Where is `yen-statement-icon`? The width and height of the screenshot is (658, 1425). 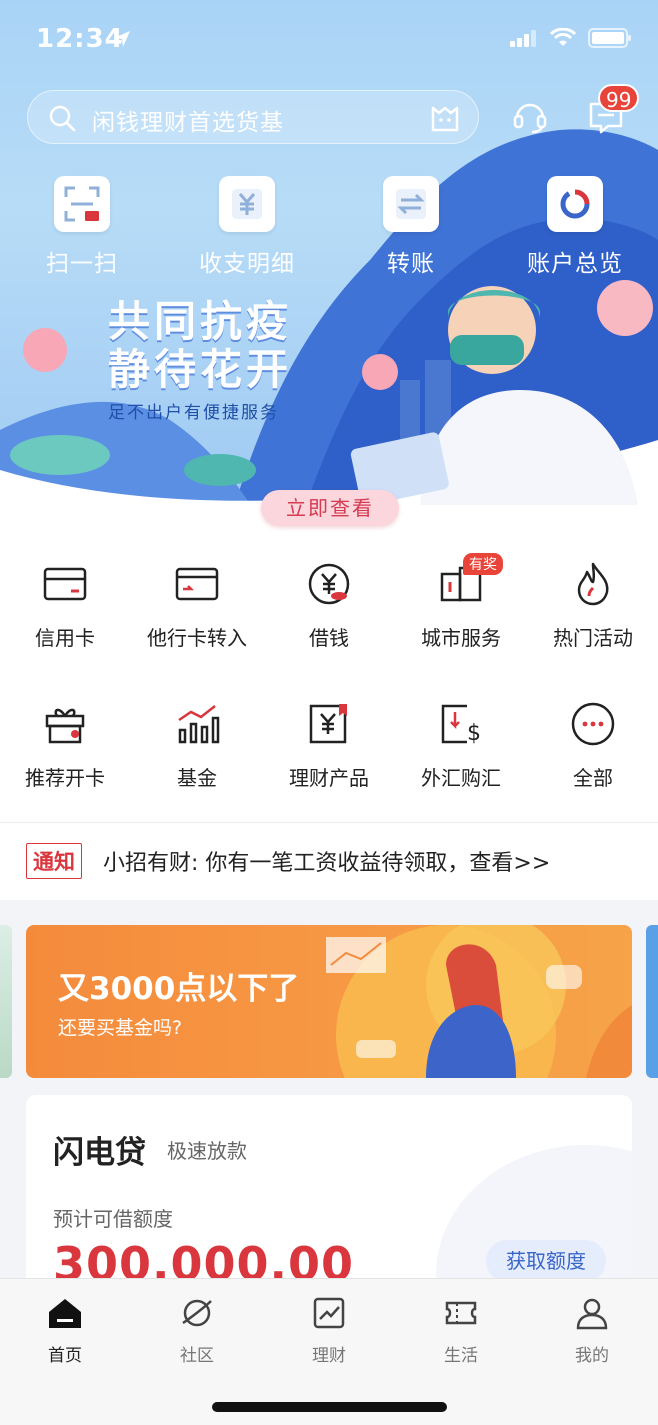
yen-statement-icon is located at coordinates (247, 204).